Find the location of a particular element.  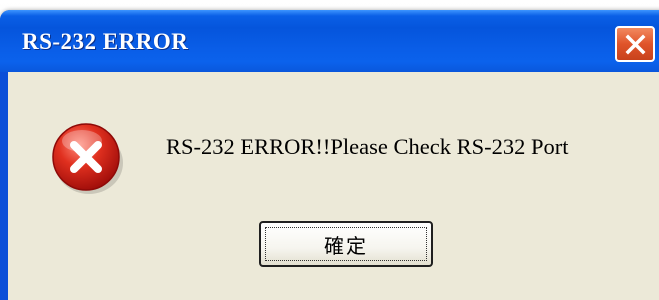

dialog-title: RS-232 ERROR is located at coordinates (105, 41).